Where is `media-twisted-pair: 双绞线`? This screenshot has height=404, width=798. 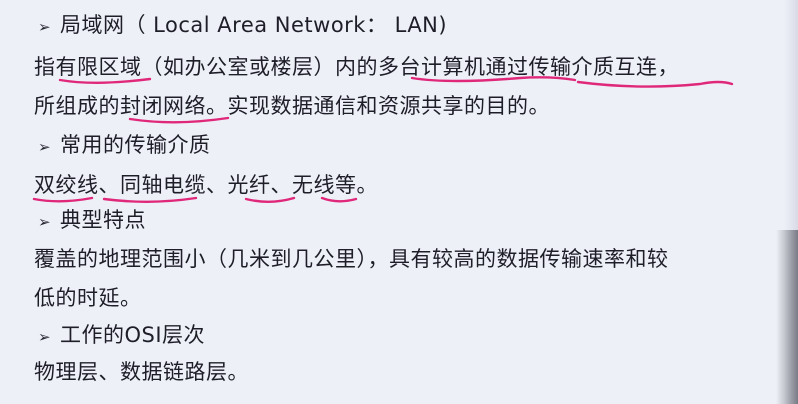 media-twisted-pair: 双绞线 is located at coordinates (66, 185).